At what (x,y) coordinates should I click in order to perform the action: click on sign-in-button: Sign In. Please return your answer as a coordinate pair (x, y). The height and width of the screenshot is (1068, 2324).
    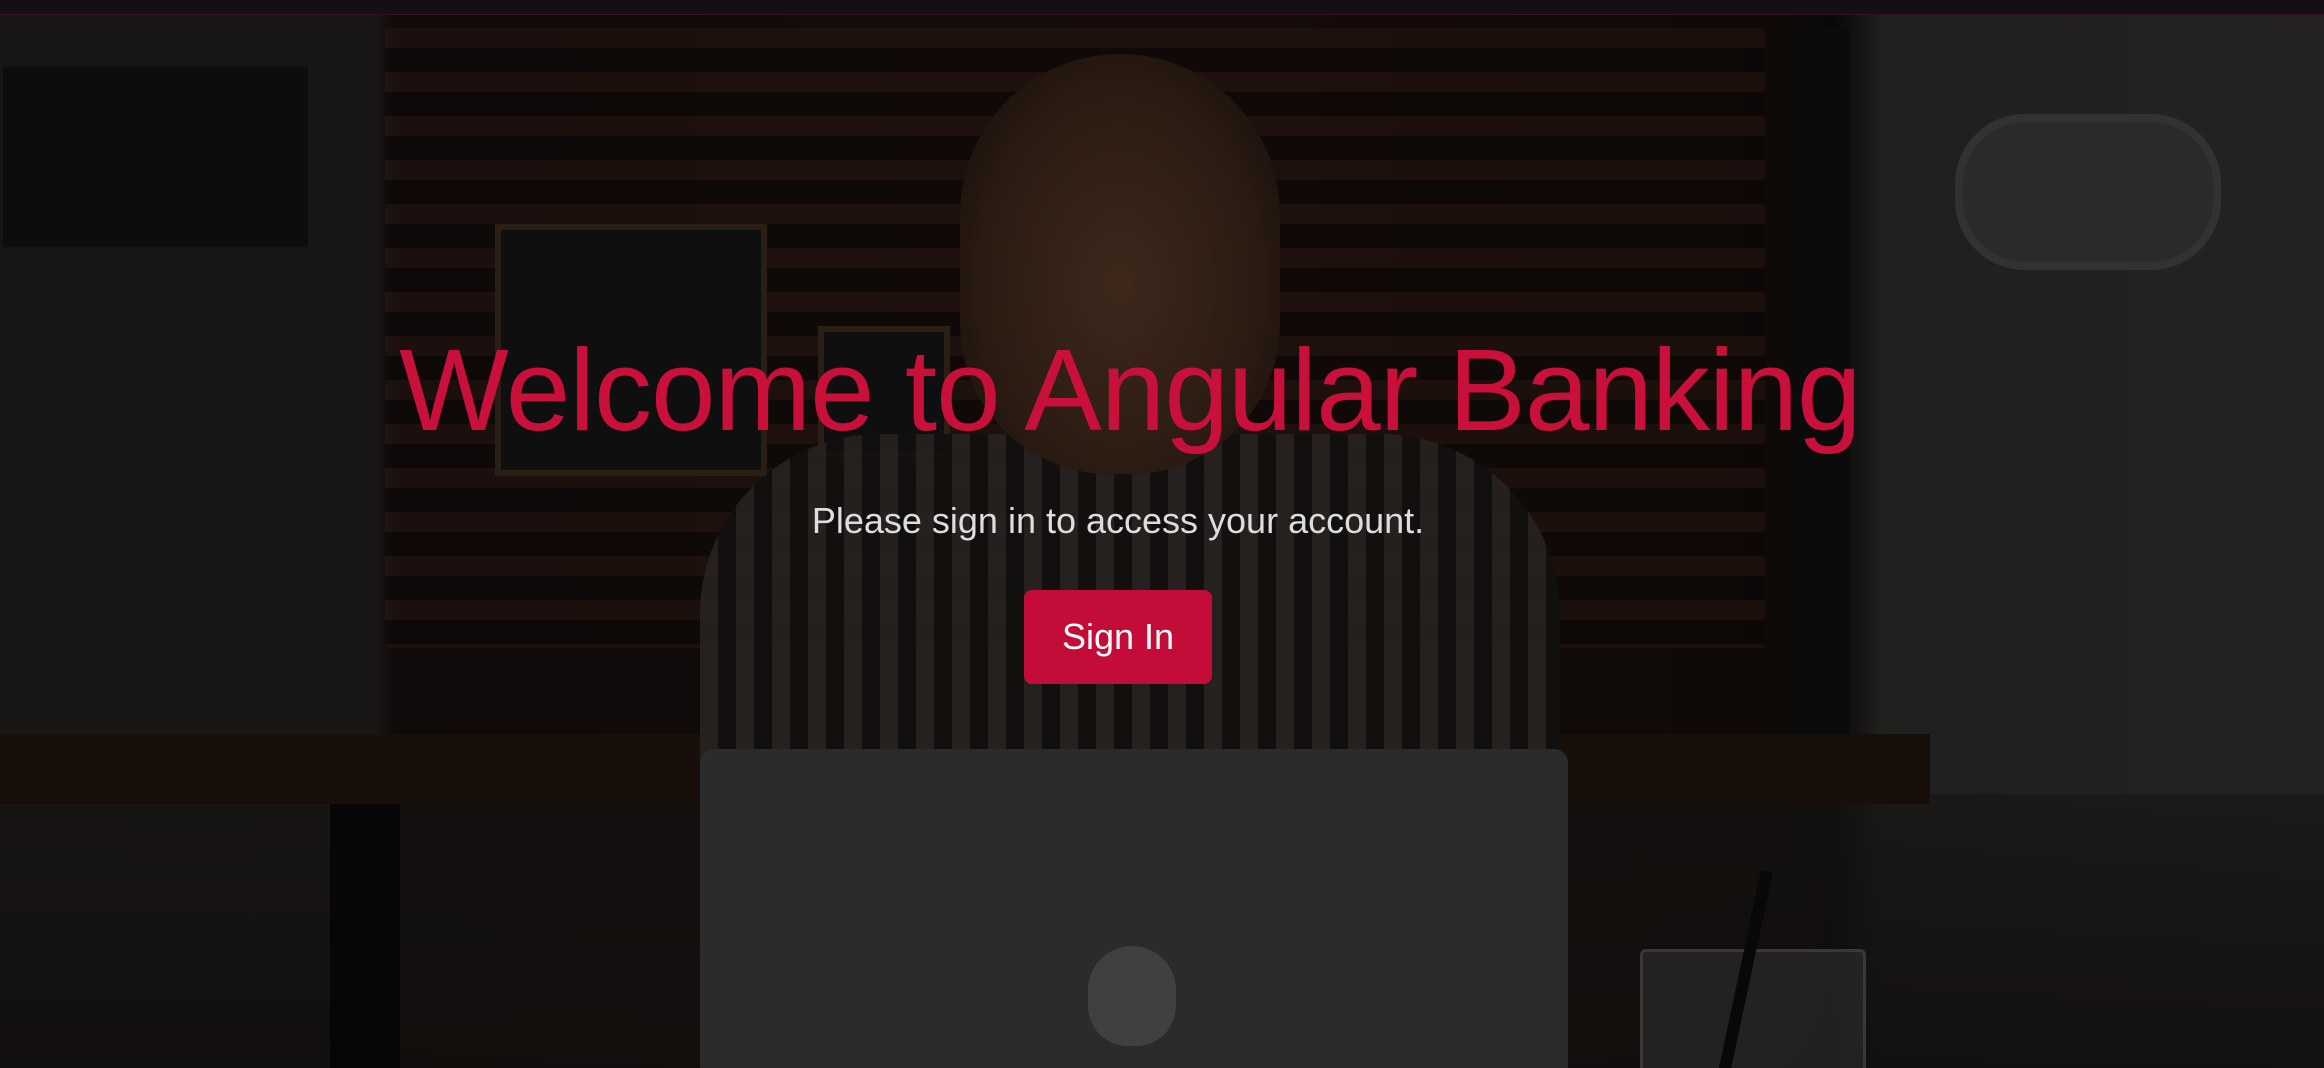
    Looking at the image, I should click on (1118, 637).